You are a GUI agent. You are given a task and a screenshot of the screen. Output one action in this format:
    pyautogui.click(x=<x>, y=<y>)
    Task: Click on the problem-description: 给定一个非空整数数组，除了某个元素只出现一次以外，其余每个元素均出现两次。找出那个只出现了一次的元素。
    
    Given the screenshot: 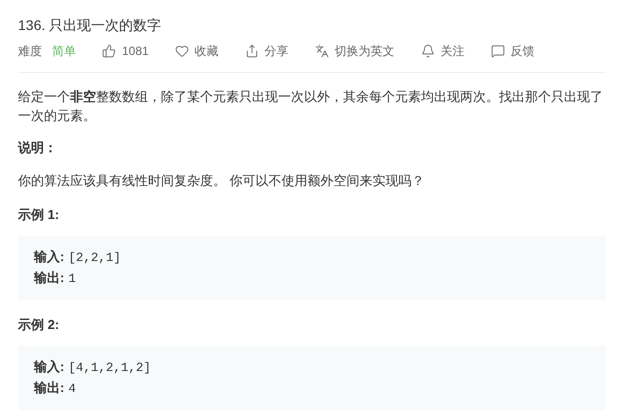 What is the action you would take?
    pyautogui.click(x=311, y=106)
    